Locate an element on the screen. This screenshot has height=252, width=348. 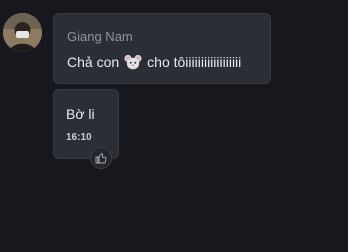
sender-name: Giang Nam is located at coordinates (100, 36).